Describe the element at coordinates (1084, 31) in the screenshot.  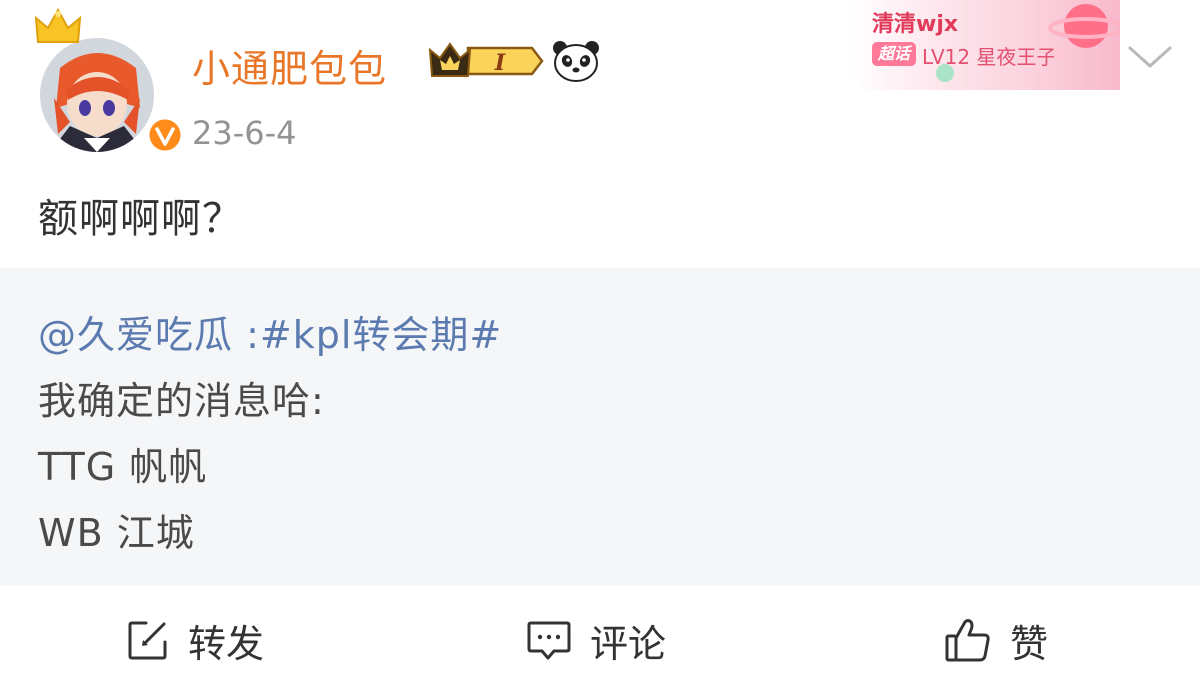
I see `planet-decoration-icon` at that location.